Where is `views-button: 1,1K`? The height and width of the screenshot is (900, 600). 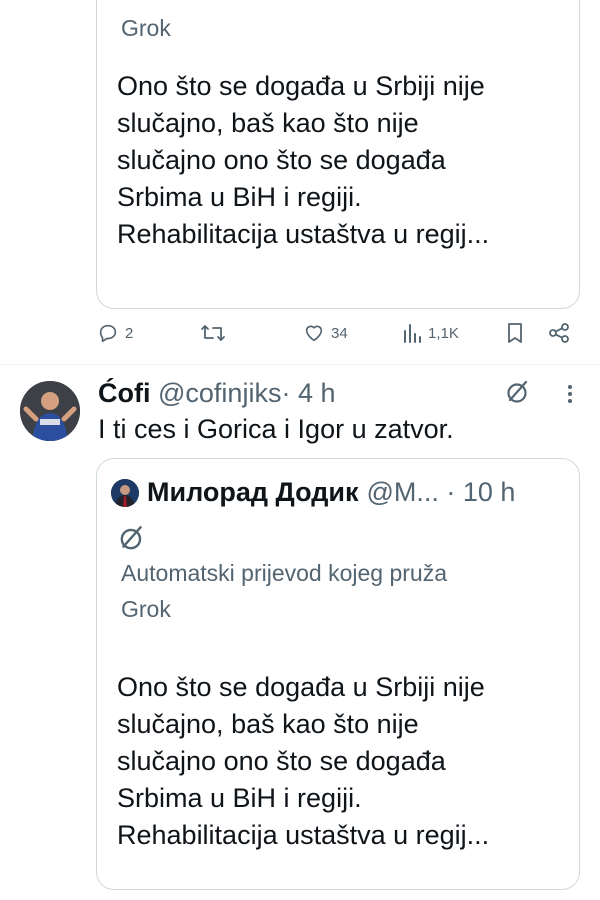 views-button: 1,1K is located at coordinates (430, 333).